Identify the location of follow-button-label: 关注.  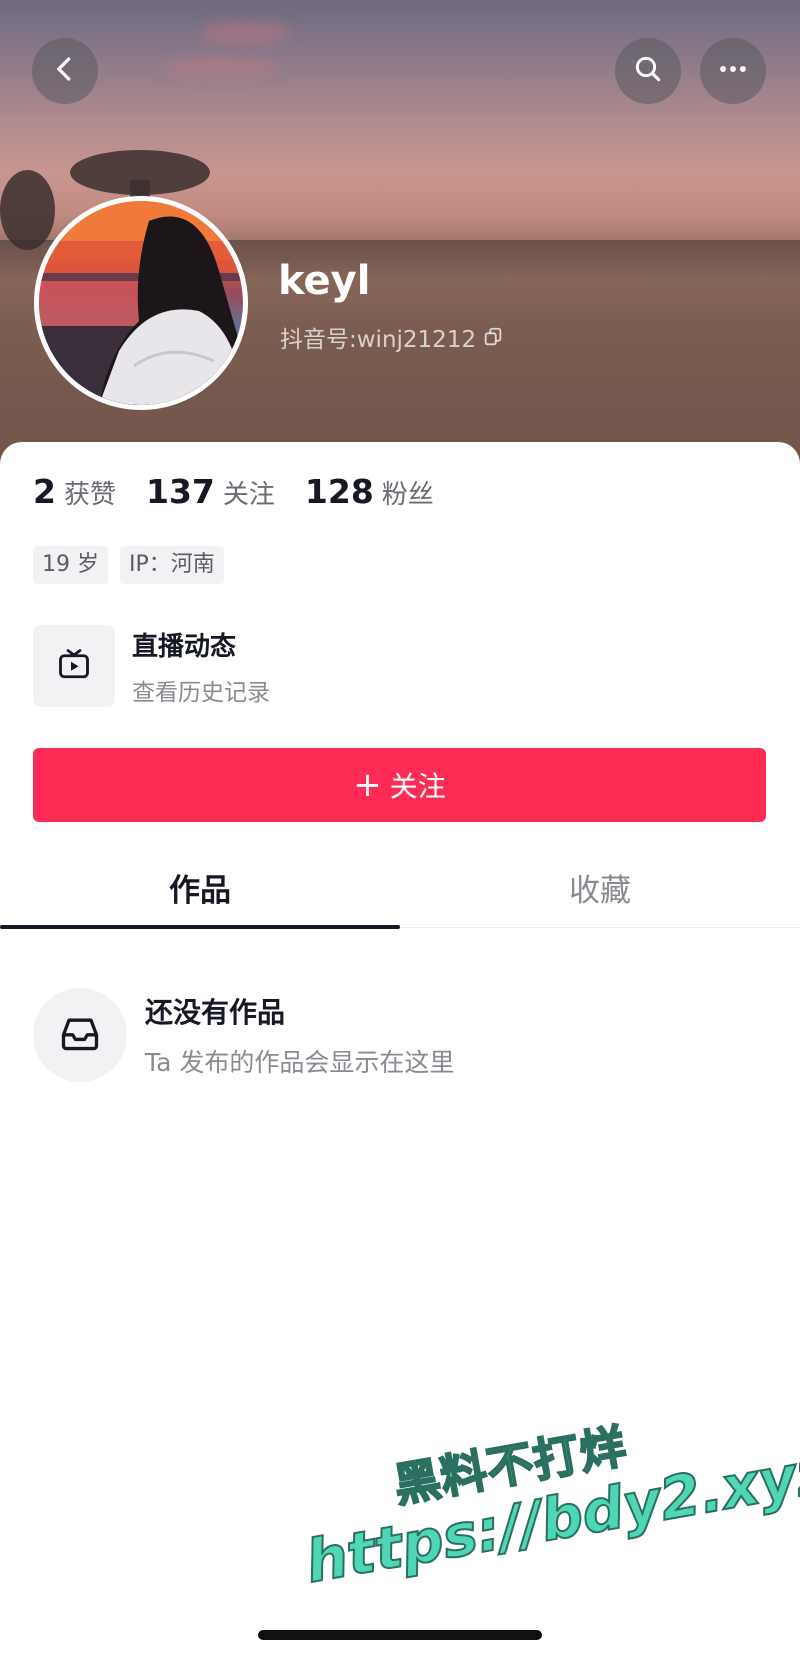
(417, 786).